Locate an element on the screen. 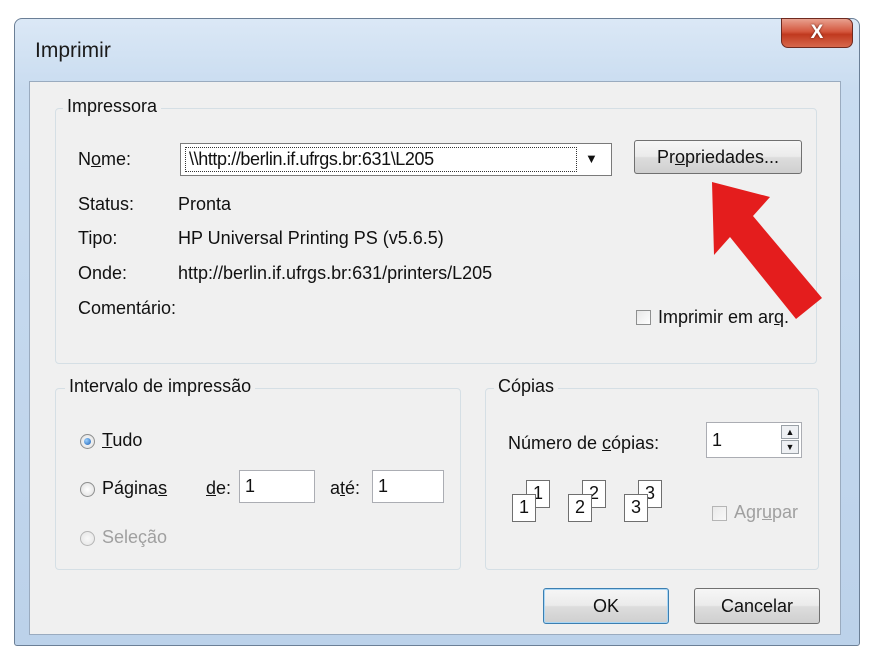  page-front-2: 2 is located at coordinates (580, 508).